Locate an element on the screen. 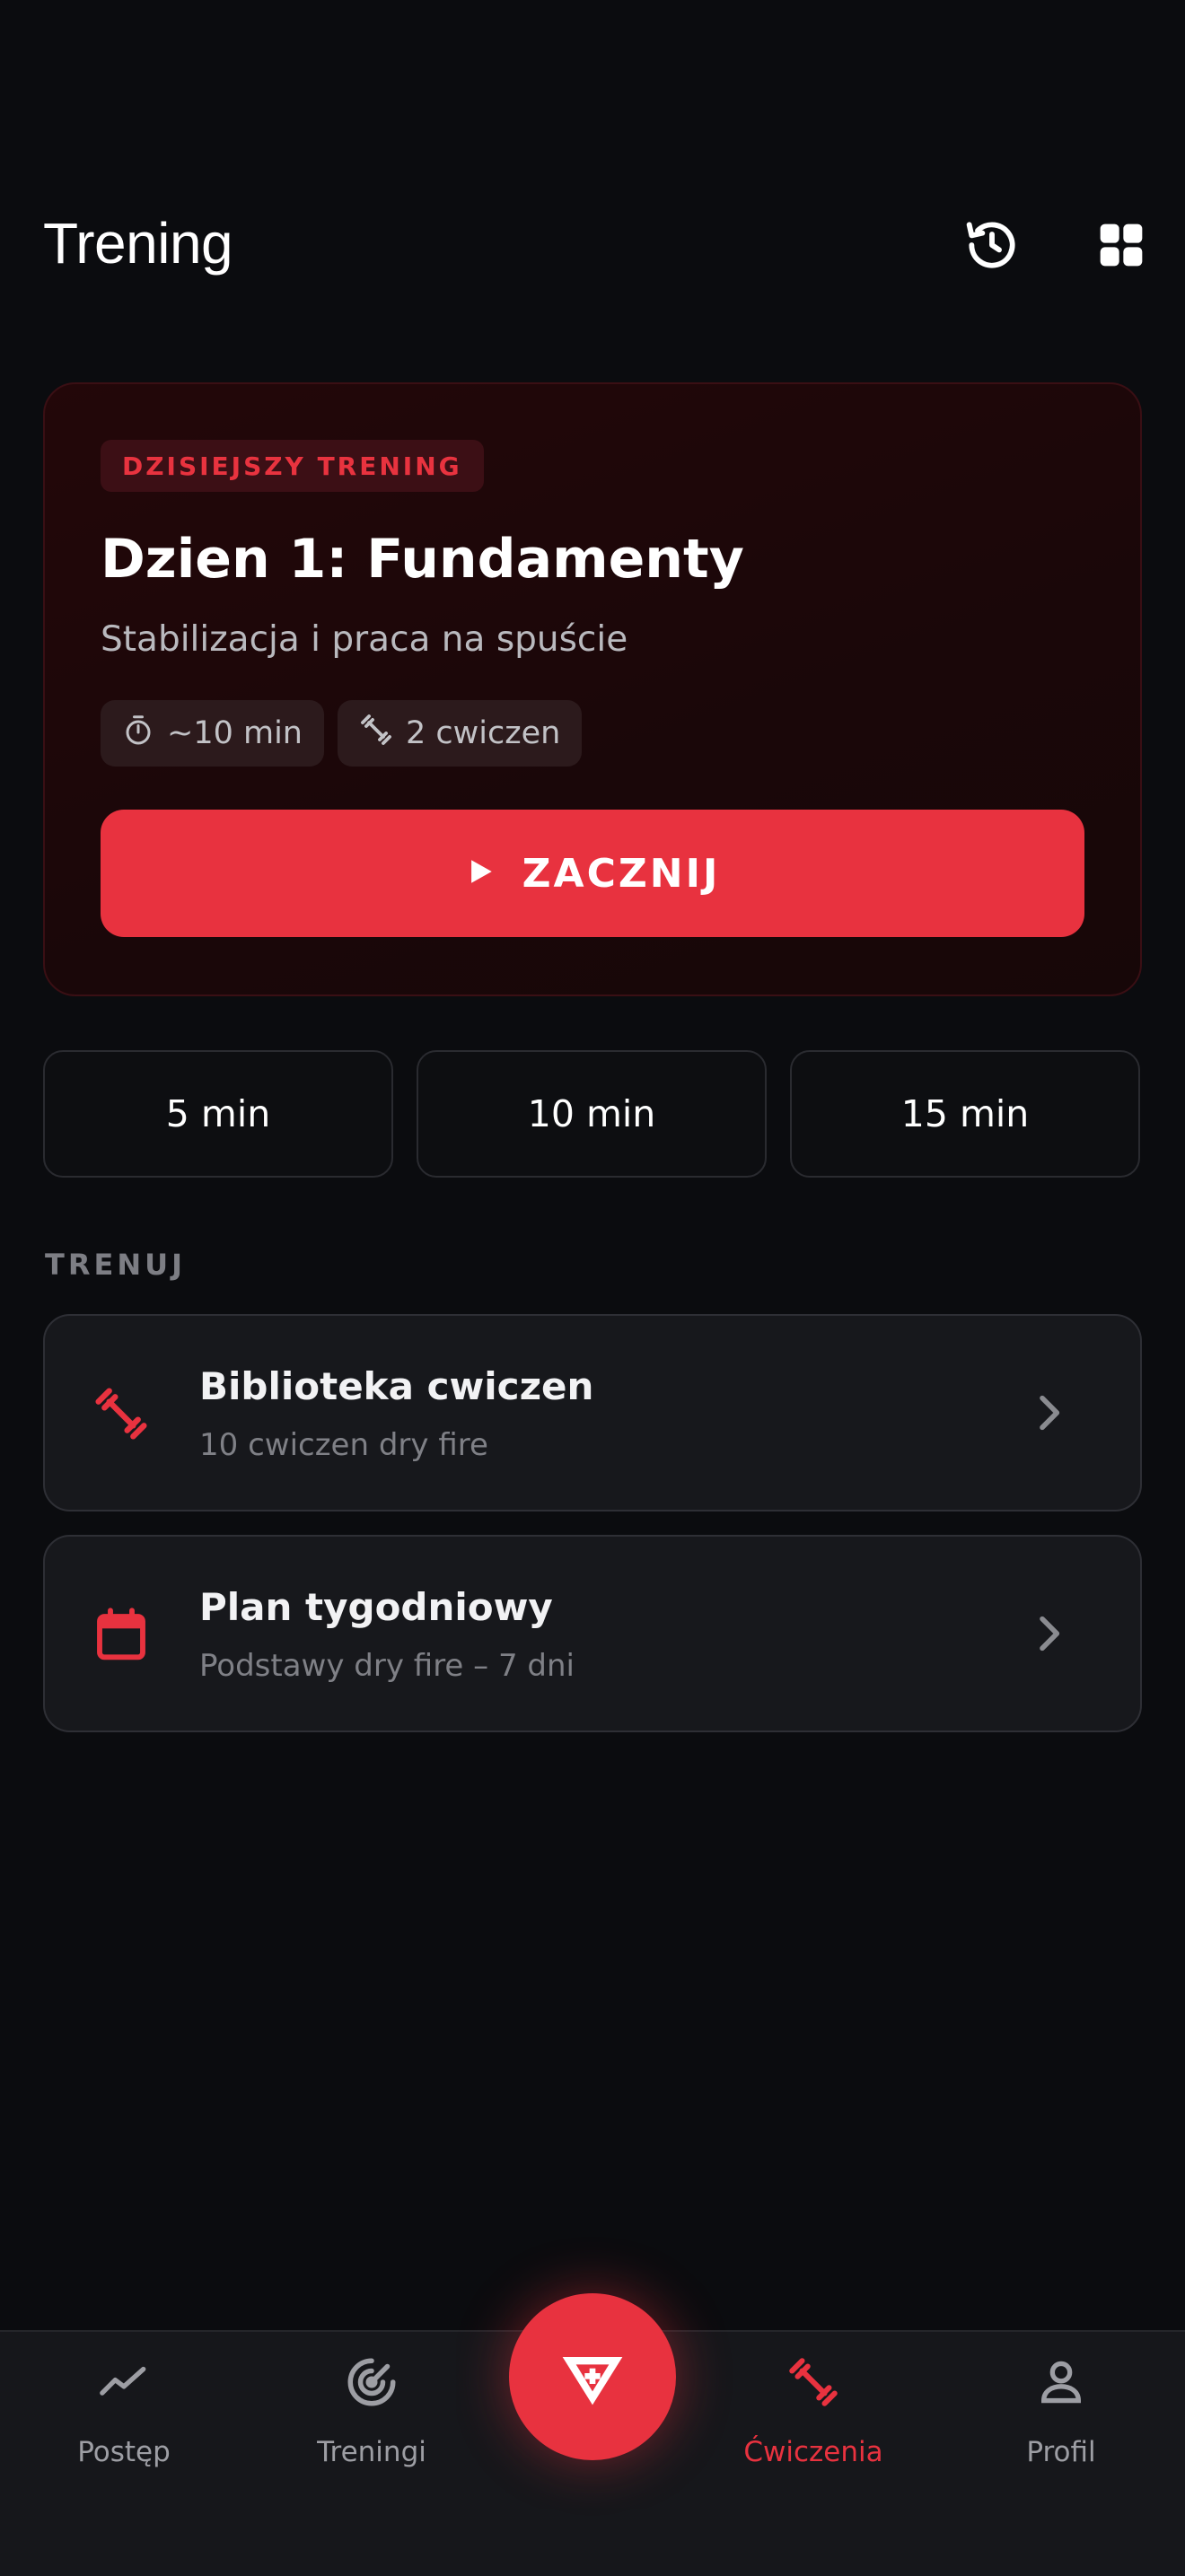 The height and width of the screenshot is (2576, 1185). nav-label: Treningi is located at coordinates (371, 2452).